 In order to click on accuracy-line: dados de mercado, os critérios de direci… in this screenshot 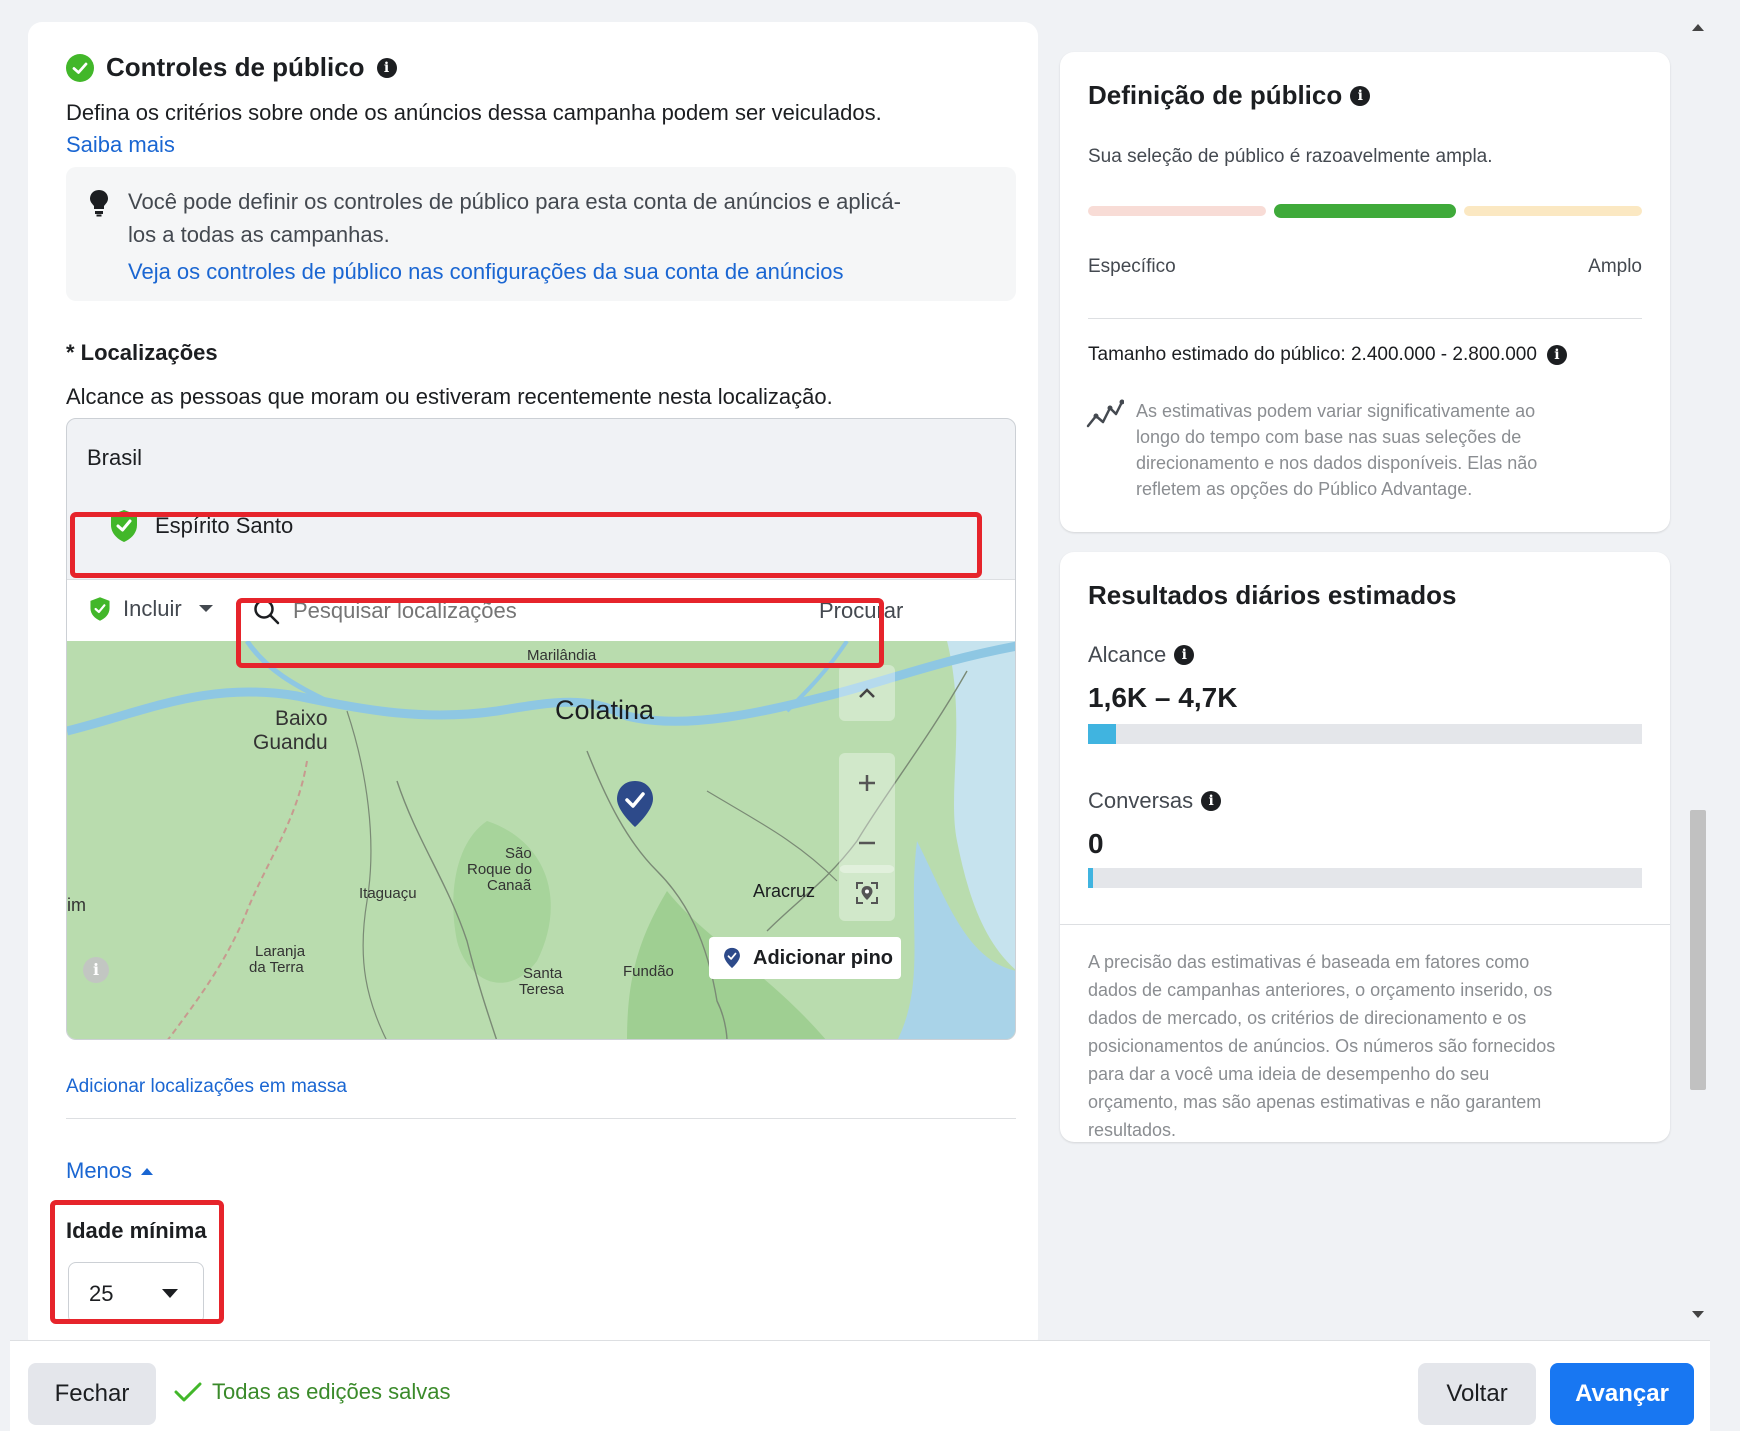, I will do `click(1307, 1018)`.